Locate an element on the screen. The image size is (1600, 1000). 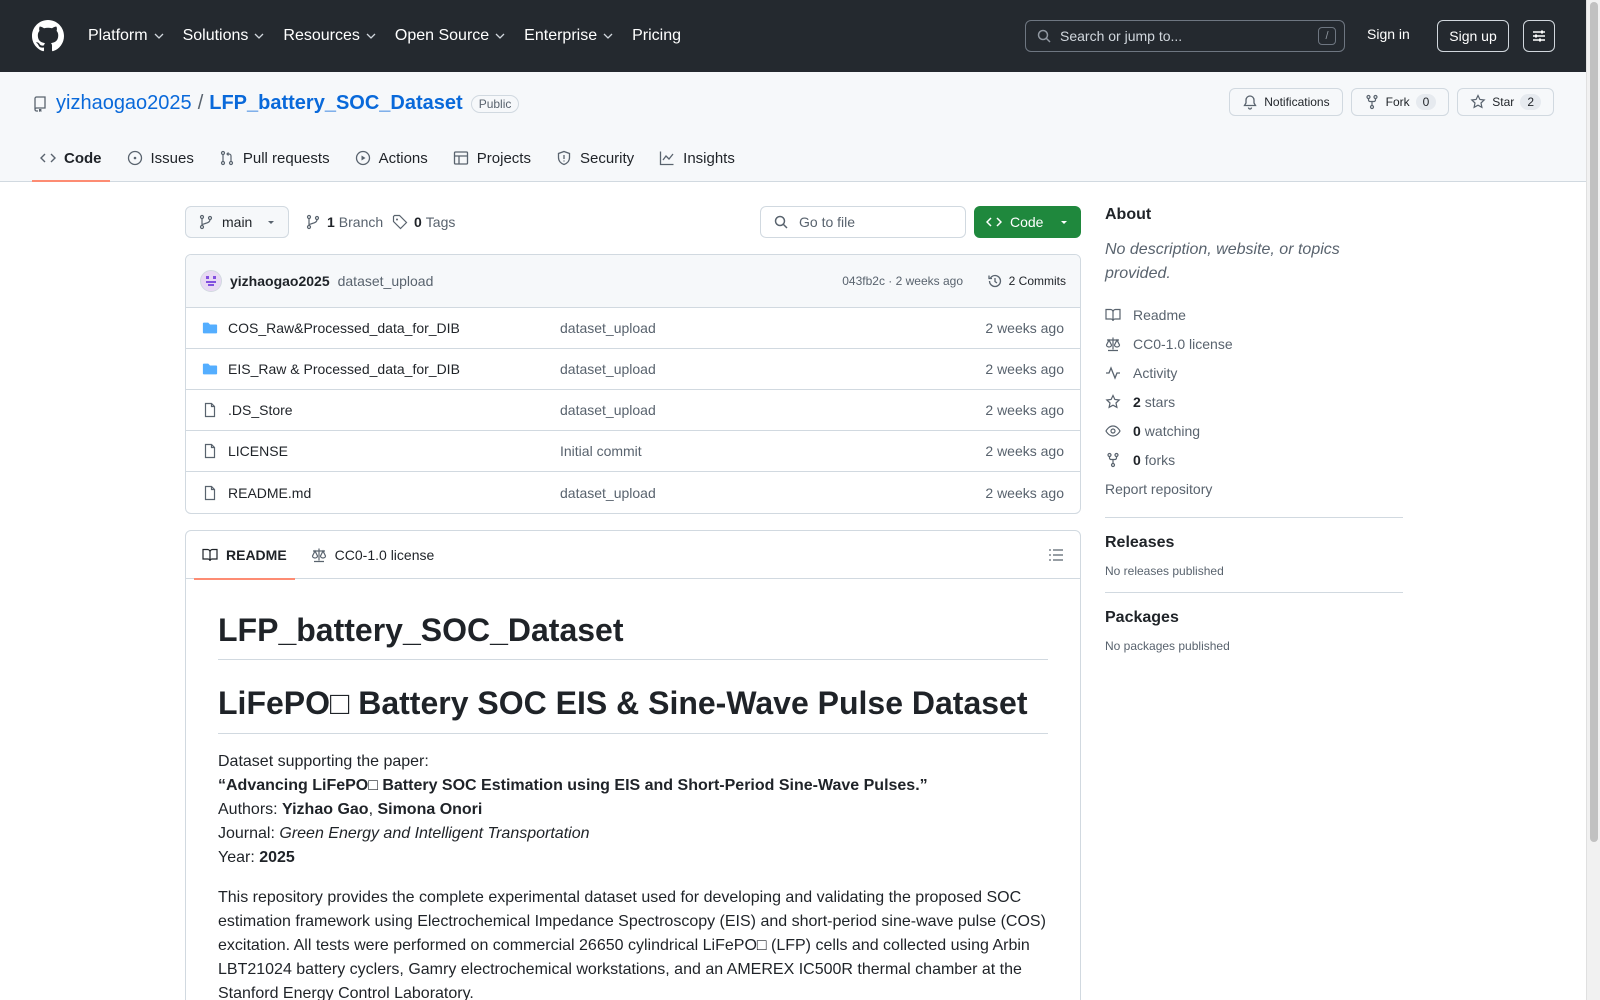
file-name: README.md is located at coordinates (394, 493).